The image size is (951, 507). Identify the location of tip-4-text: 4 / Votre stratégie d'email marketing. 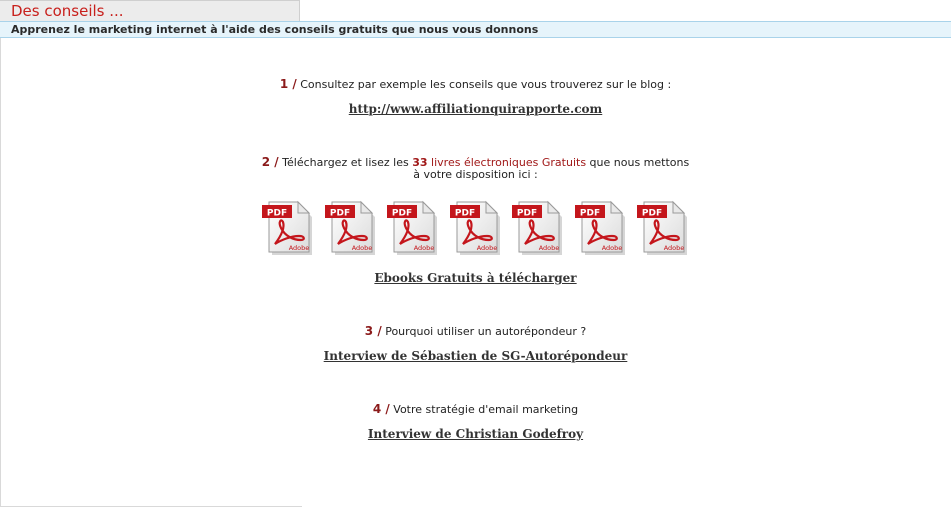
(475, 409).